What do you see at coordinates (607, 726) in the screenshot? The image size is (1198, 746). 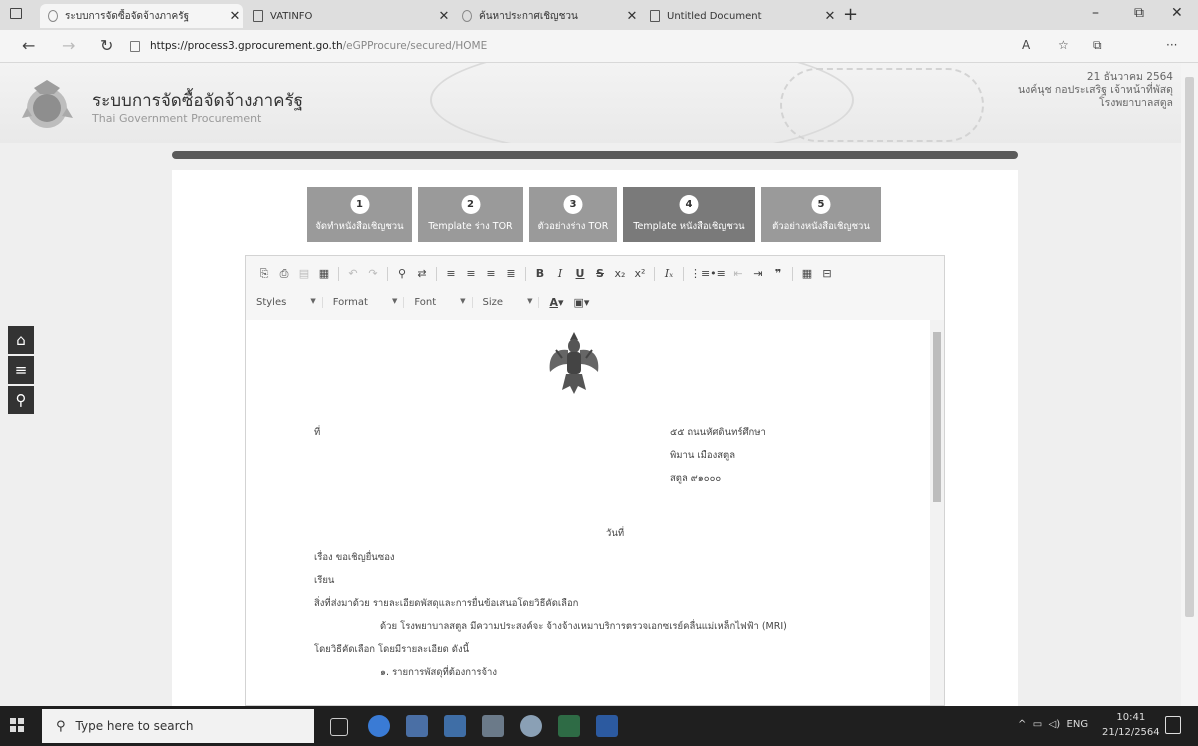 I see `word-icon` at bounding box center [607, 726].